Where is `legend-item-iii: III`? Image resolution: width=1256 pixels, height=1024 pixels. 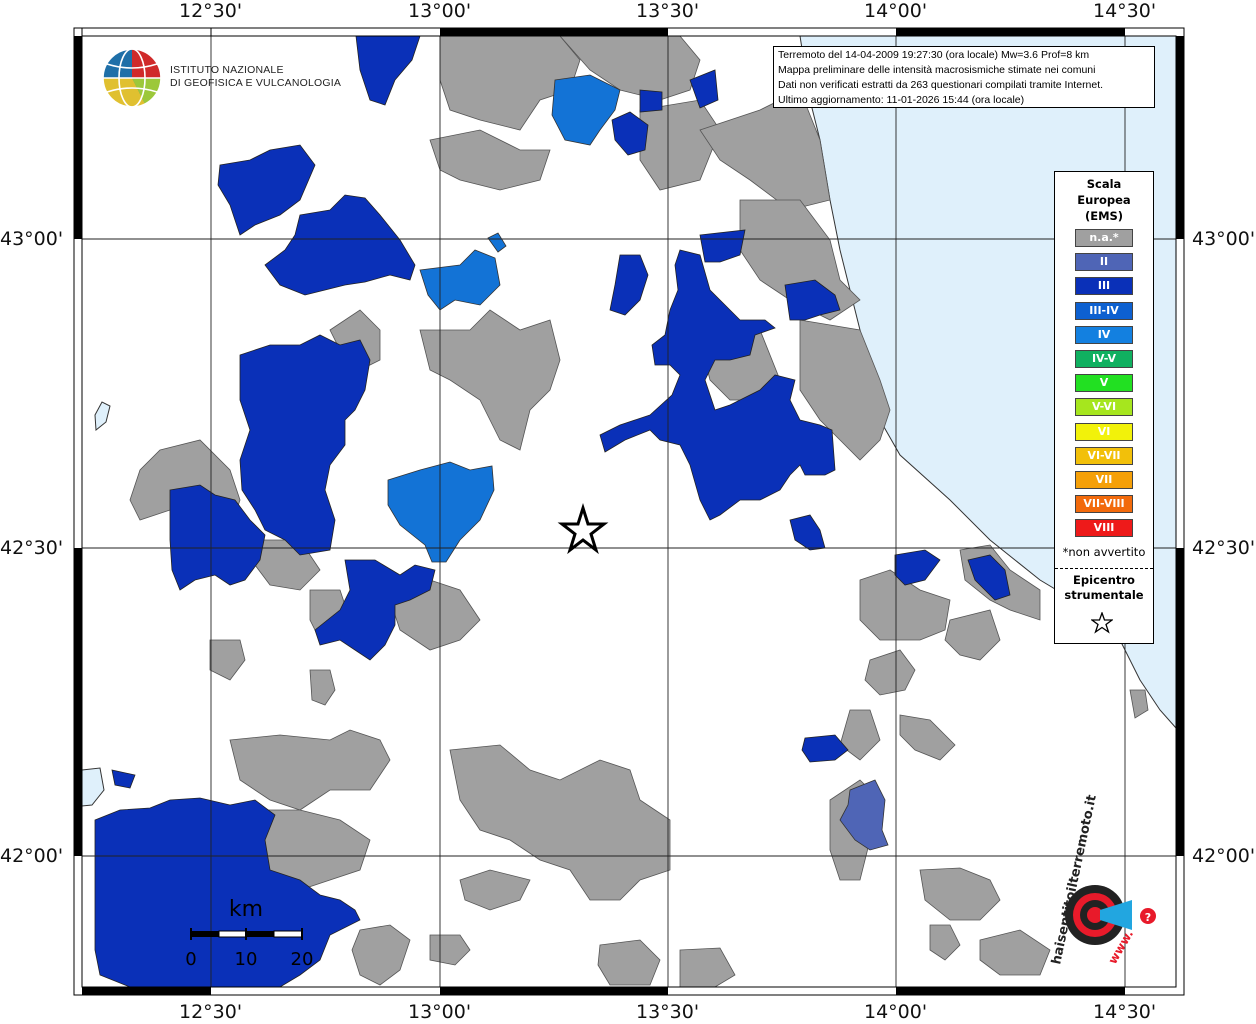 legend-item-iii: III is located at coordinates (1104, 286).